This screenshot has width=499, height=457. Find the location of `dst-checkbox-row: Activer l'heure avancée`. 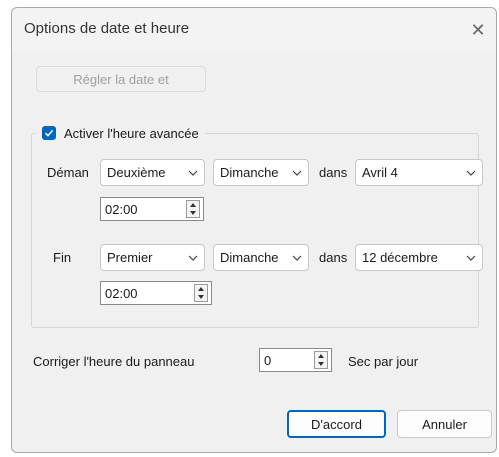

dst-checkbox-row: Activer l'heure avancée is located at coordinates (120, 133).